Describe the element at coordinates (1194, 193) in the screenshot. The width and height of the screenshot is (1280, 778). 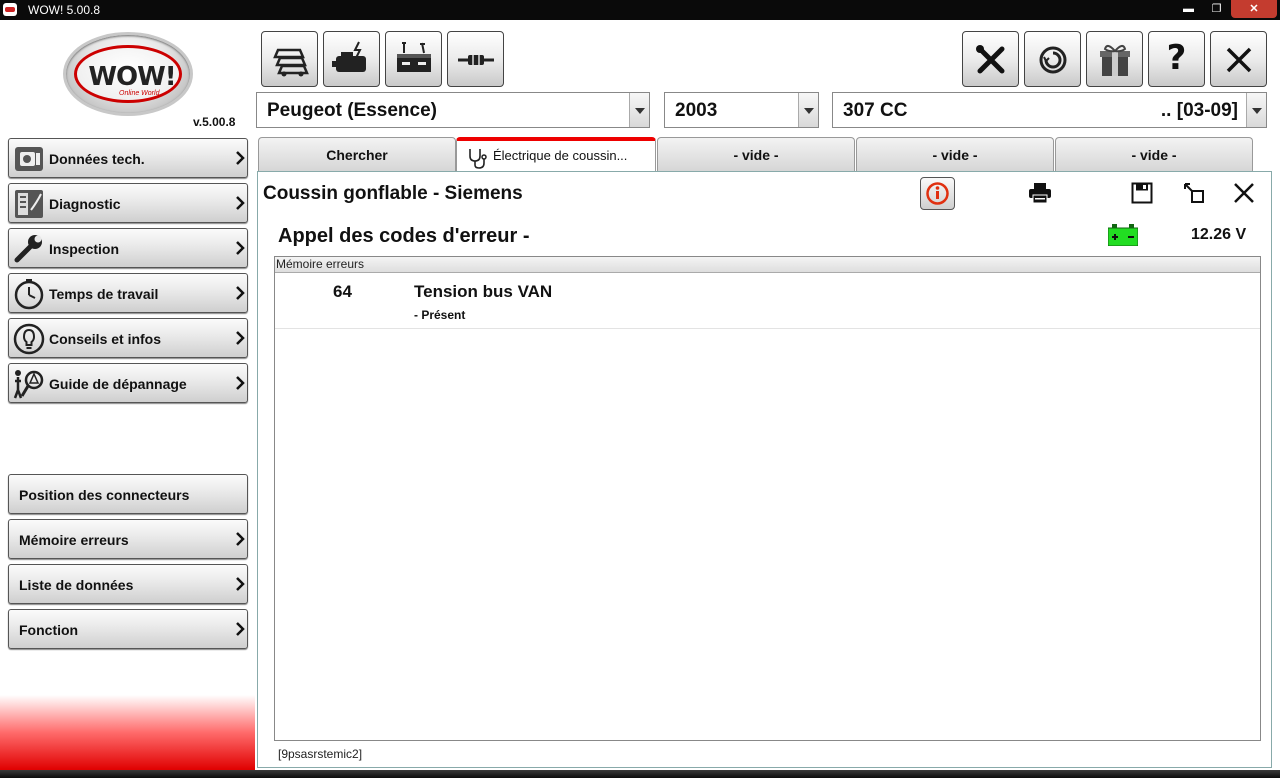
I see `restore-icon` at that location.